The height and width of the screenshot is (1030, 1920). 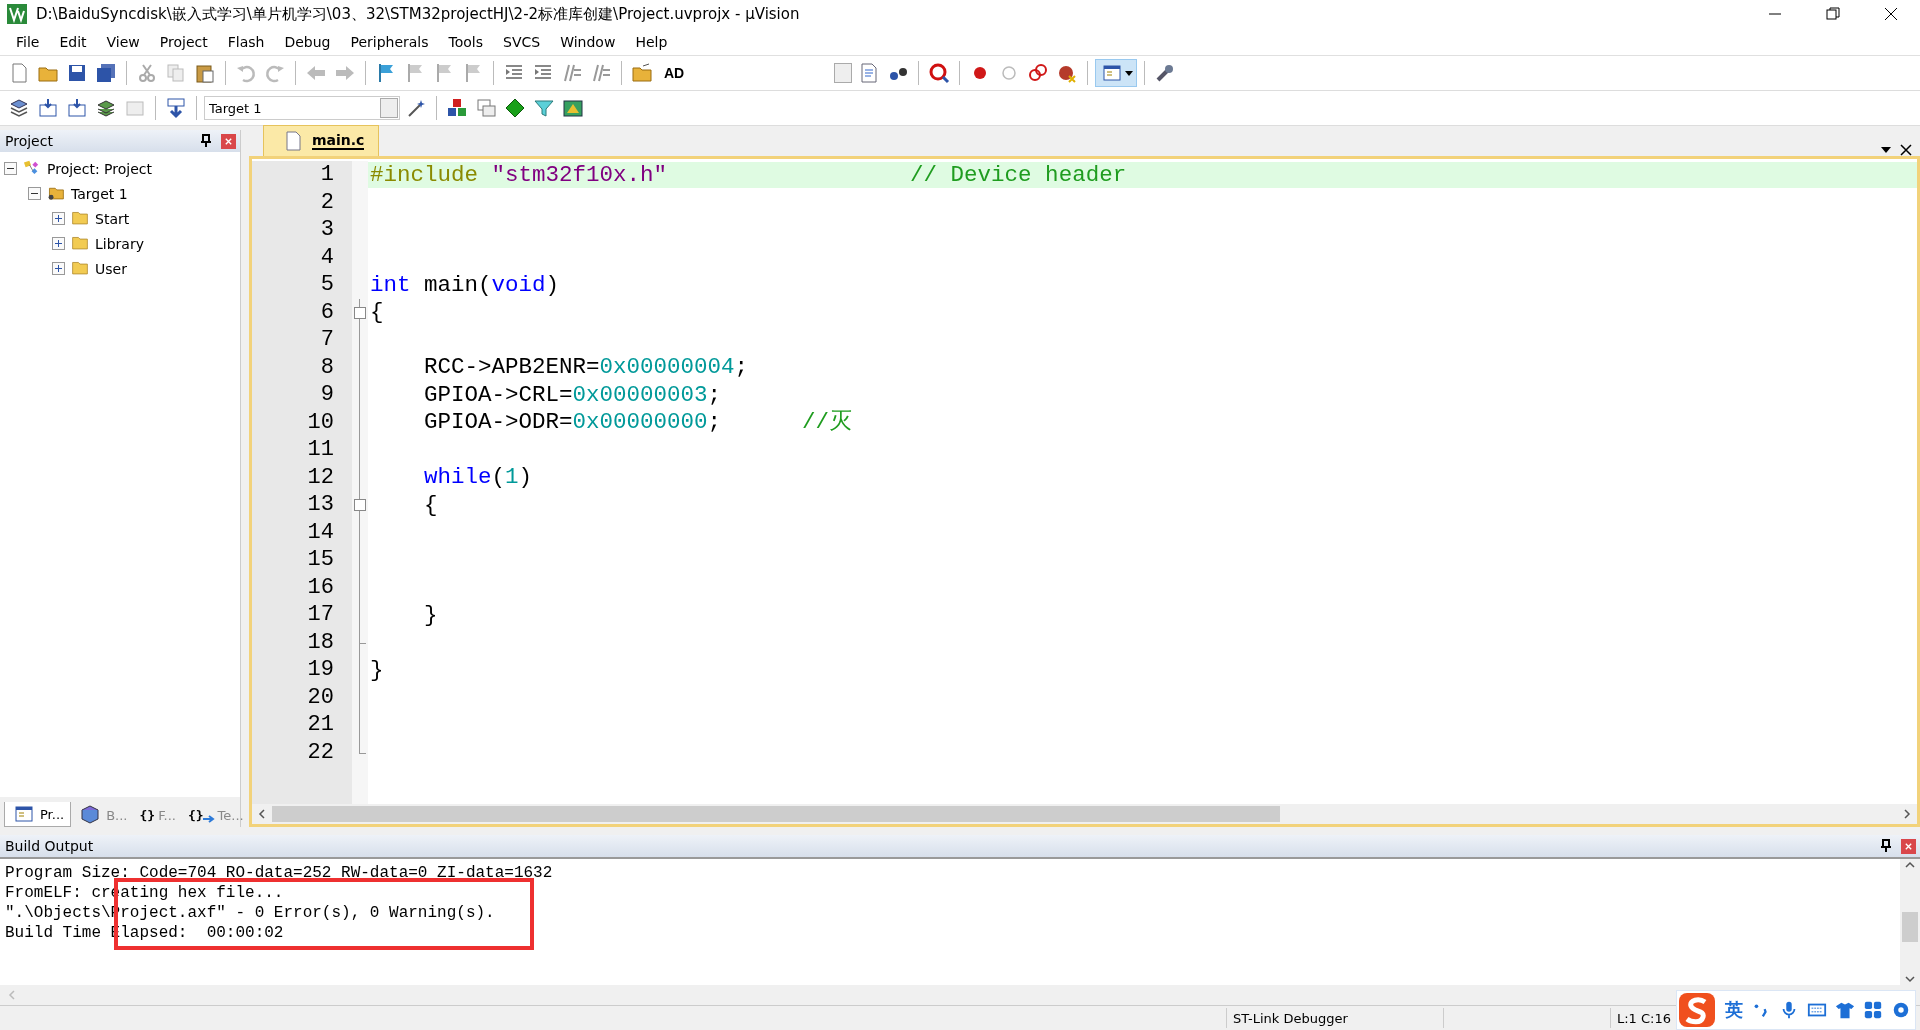 I want to click on menu-item: SVCS, so click(x=522, y=41).